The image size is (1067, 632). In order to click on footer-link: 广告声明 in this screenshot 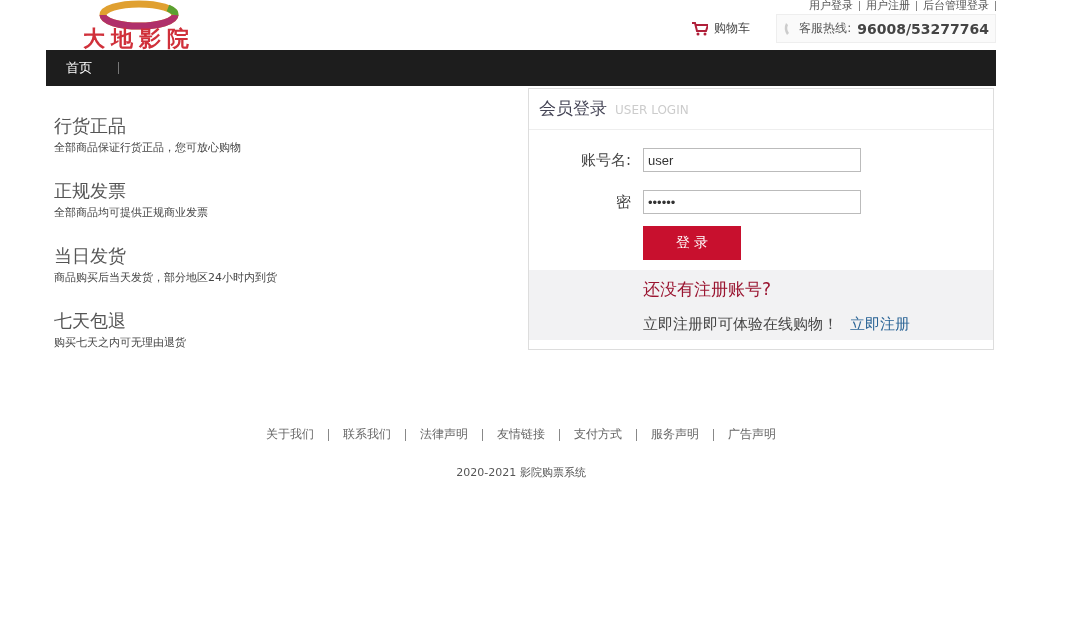, I will do `click(752, 434)`.